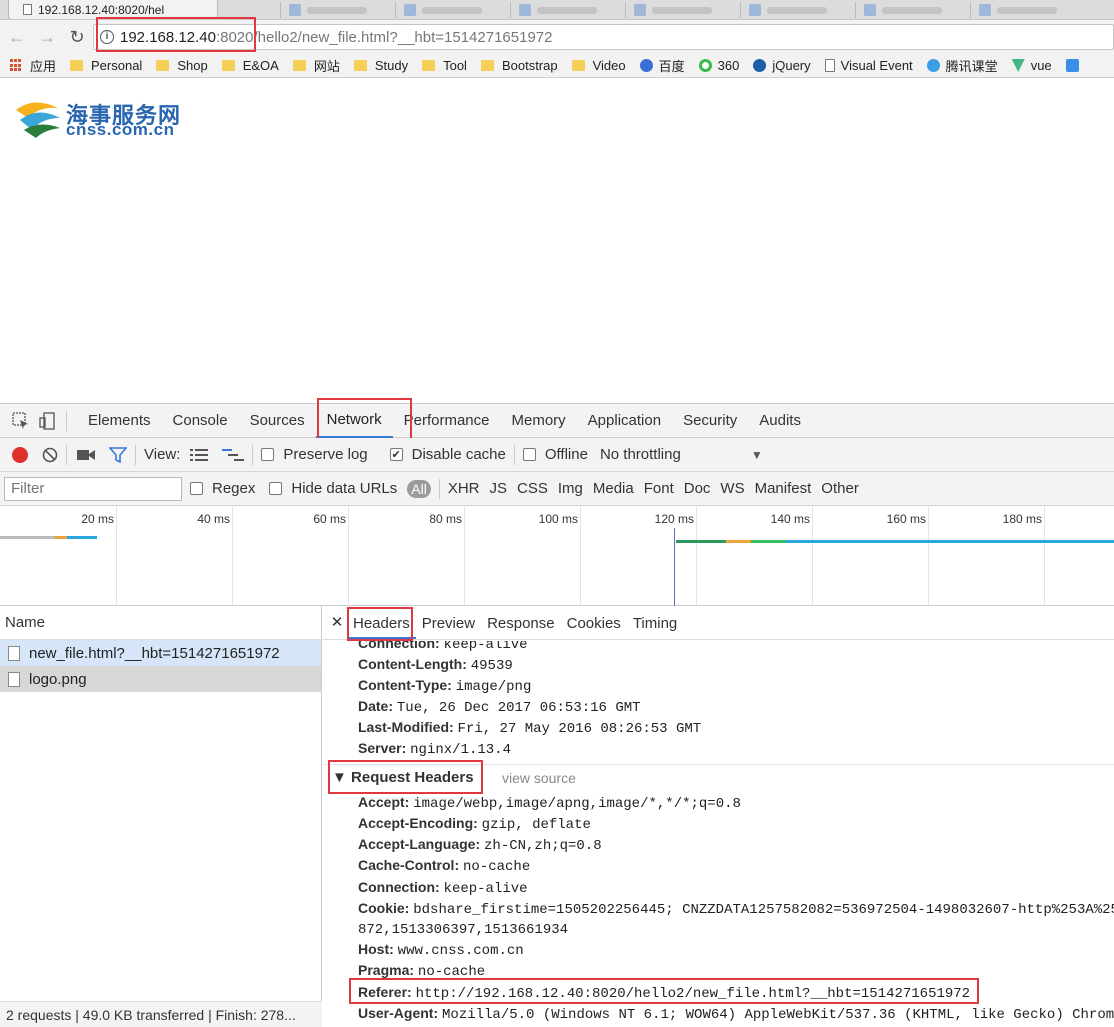 The image size is (1114, 1027). I want to click on site-logo: 海事服务网 cnss.com.cn, so click(104, 119).